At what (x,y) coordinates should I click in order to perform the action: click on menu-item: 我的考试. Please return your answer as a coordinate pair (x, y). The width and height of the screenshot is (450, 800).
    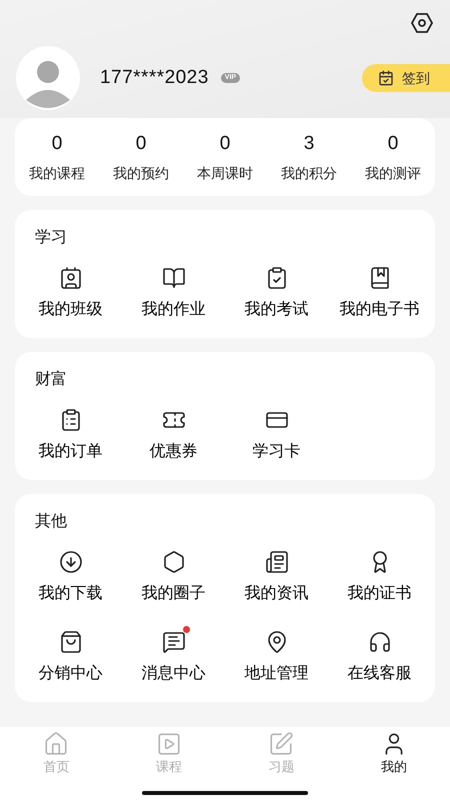
    Looking at the image, I should click on (276, 294).